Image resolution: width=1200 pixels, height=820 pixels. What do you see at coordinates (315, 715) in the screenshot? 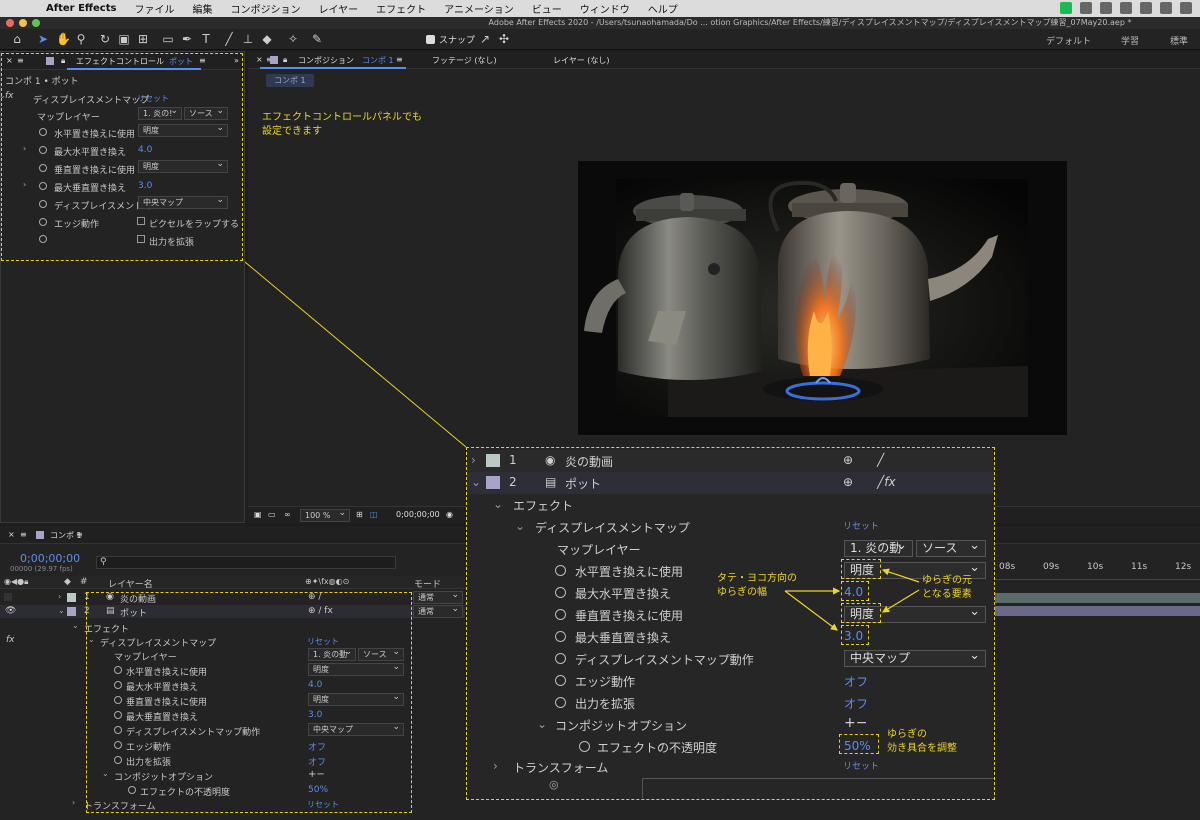
I see `tl-v-max-value: 3.0` at bounding box center [315, 715].